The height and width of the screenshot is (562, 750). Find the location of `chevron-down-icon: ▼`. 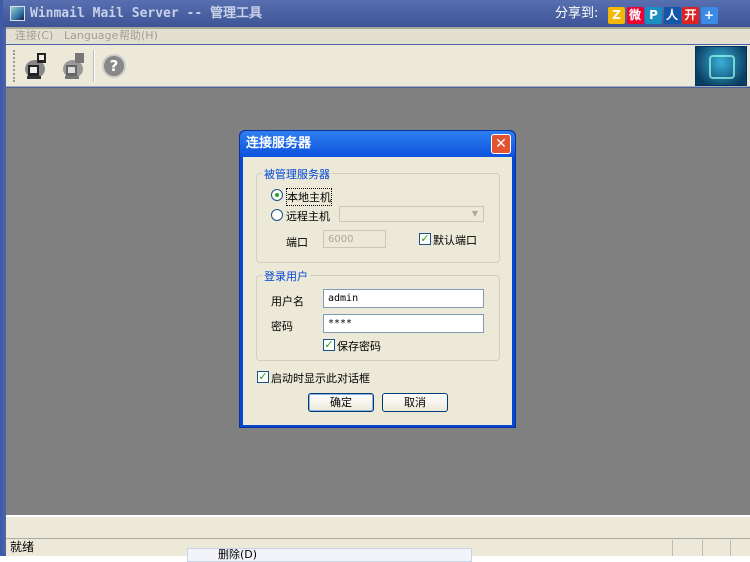

chevron-down-icon: ▼ is located at coordinates (475, 213).